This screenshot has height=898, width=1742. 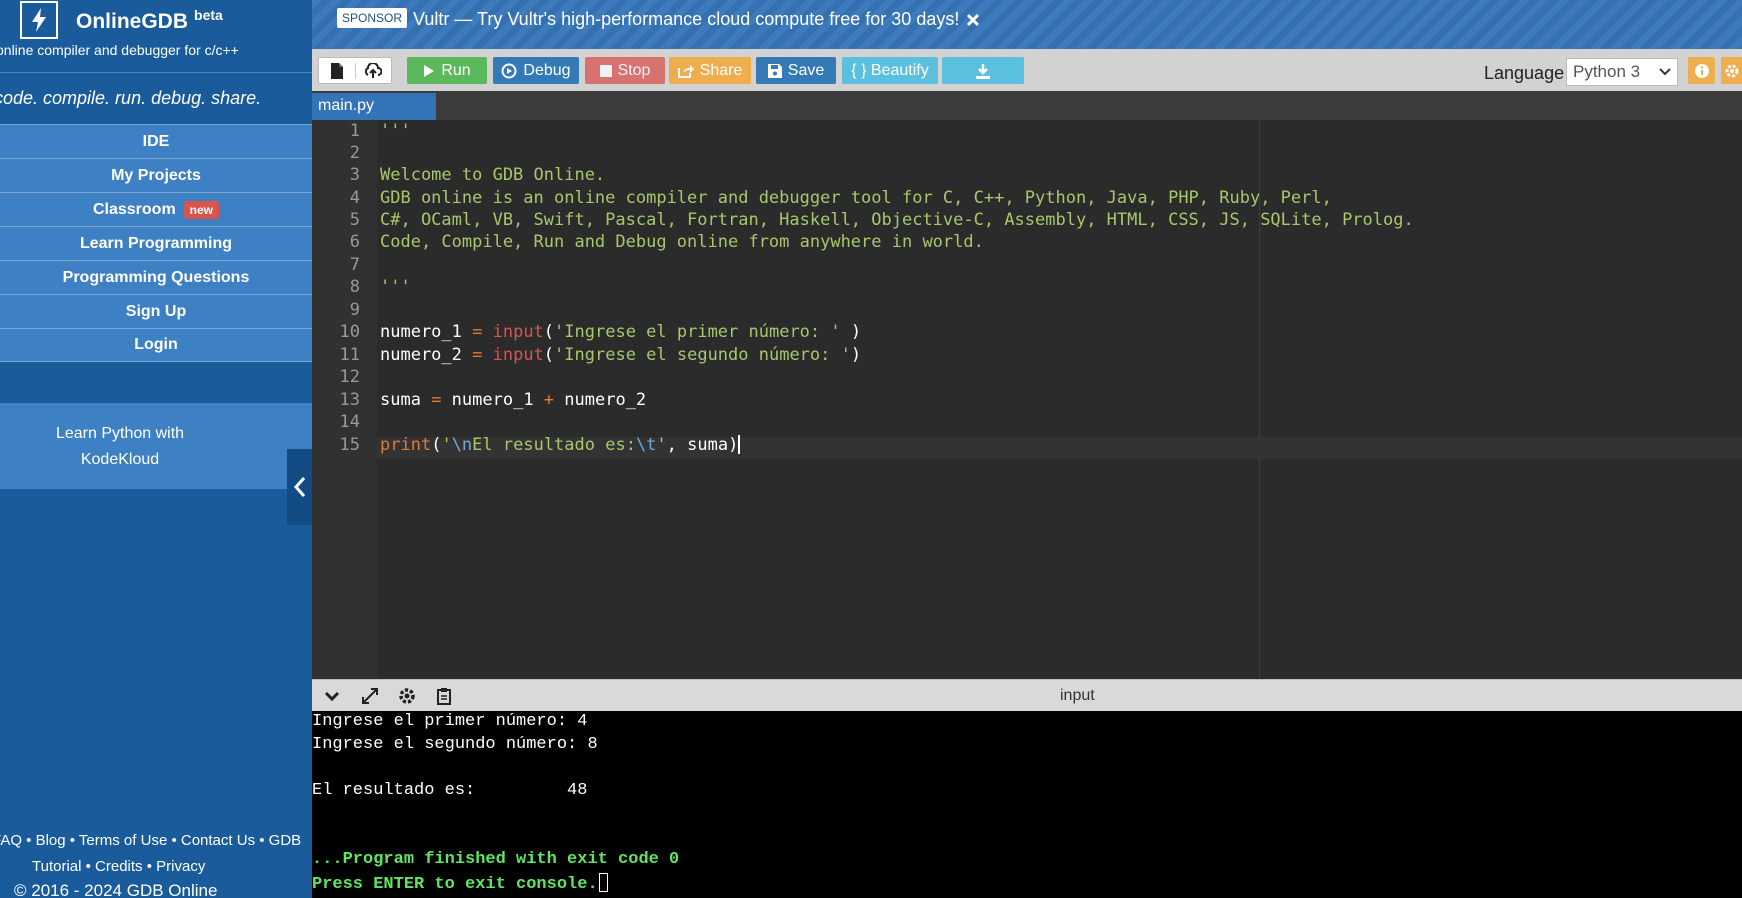 What do you see at coordinates (739, 444) in the screenshot?
I see `text-cursor` at bounding box center [739, 444].